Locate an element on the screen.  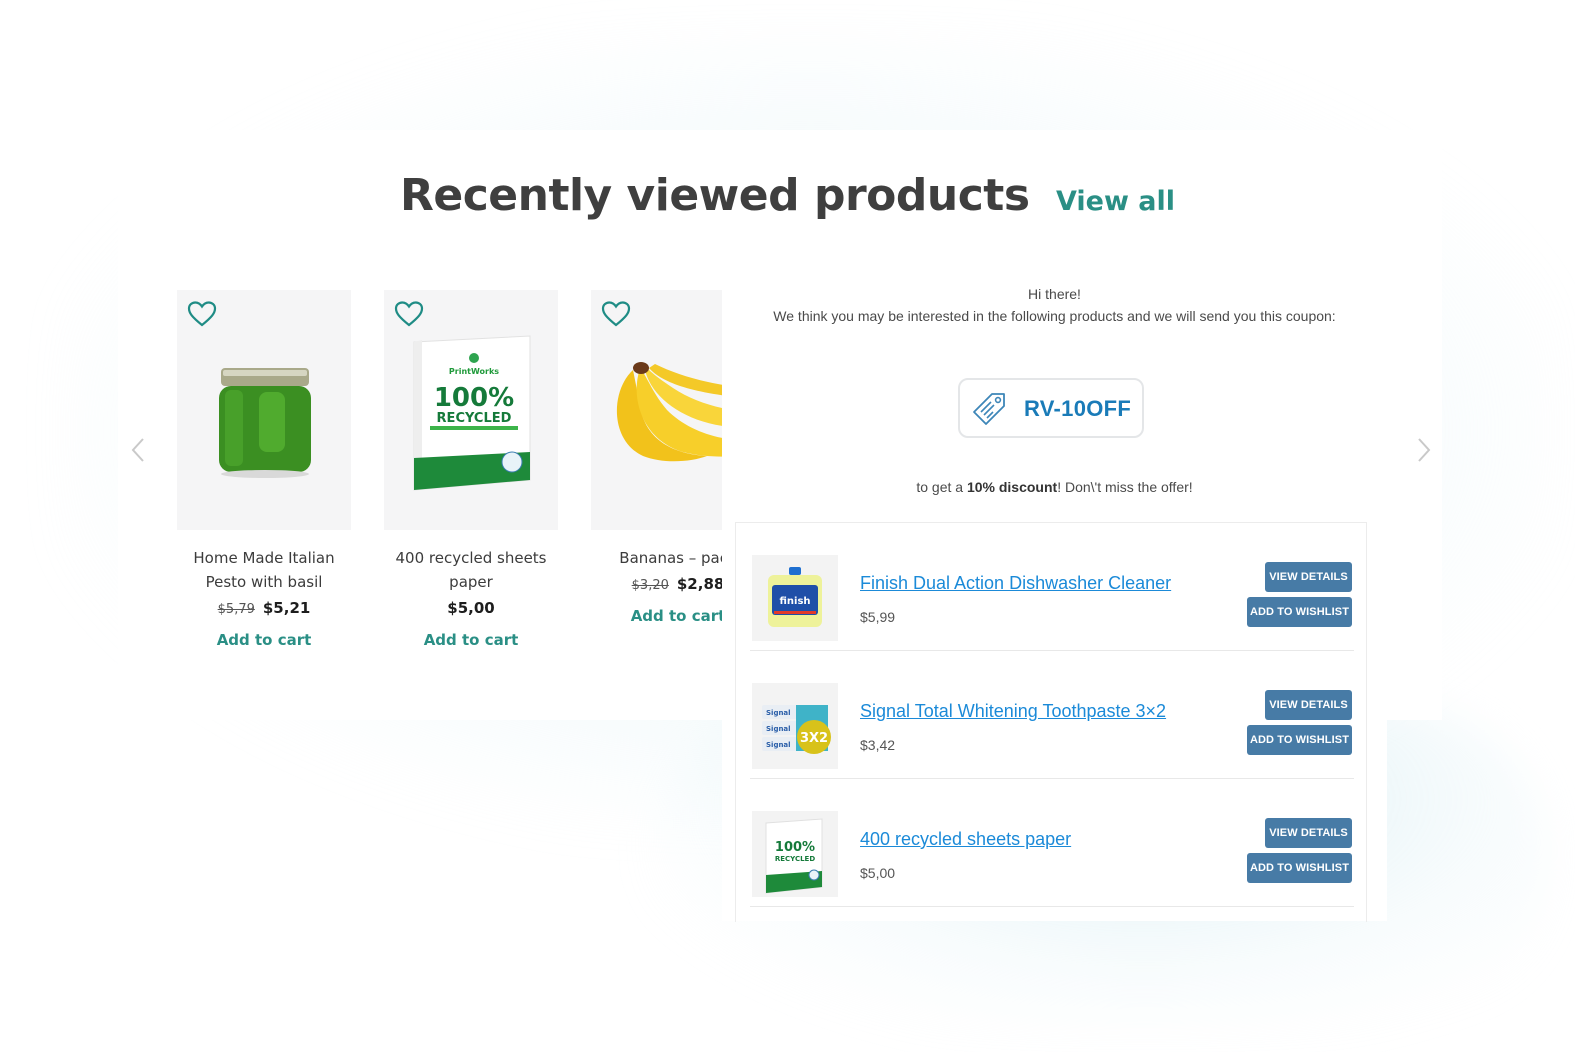
paper-ream-image: PrintWorks 100% RECYCLED is located at coordinates (472, 413).